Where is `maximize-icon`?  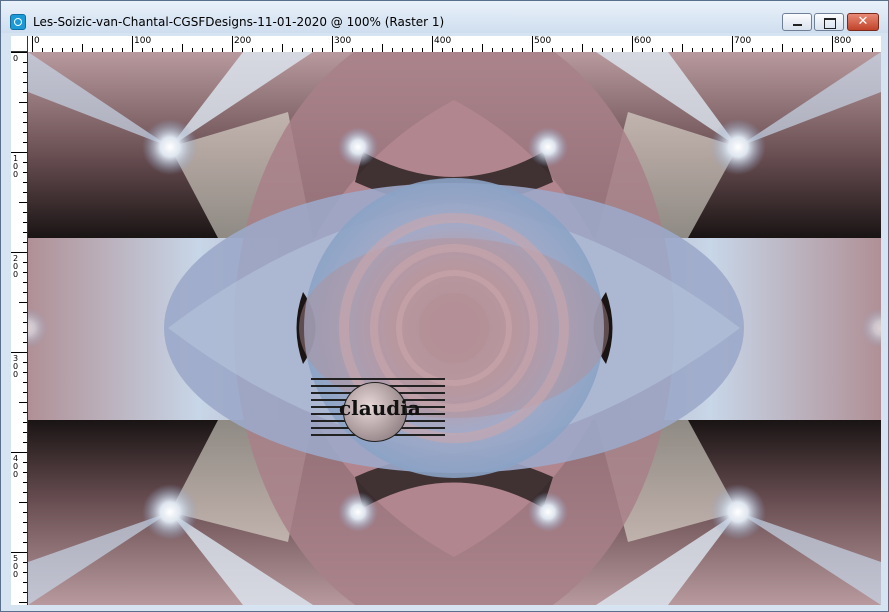 maximize-icon is located at coordinates (830, 23).